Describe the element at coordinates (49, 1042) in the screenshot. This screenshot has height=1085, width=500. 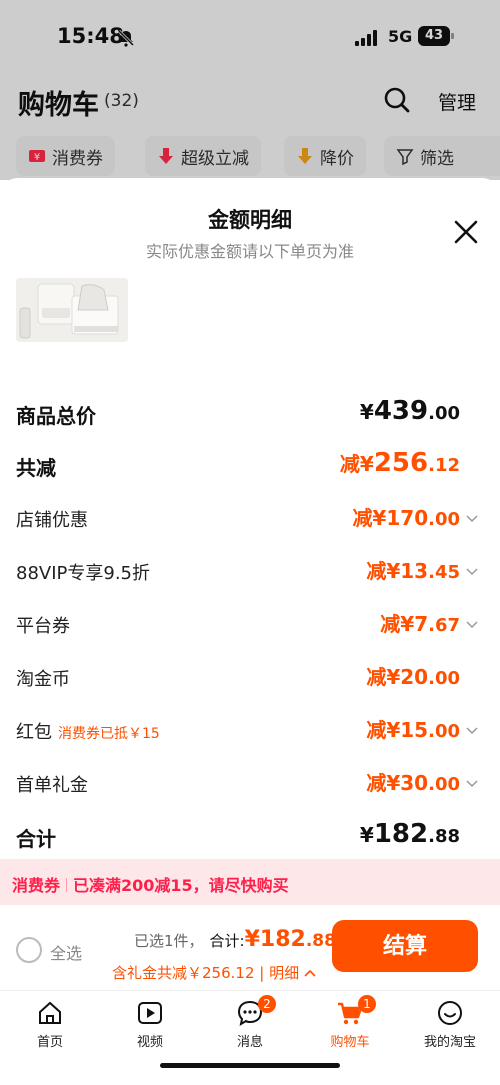
I see `tab-home-label: 首页` at that location.